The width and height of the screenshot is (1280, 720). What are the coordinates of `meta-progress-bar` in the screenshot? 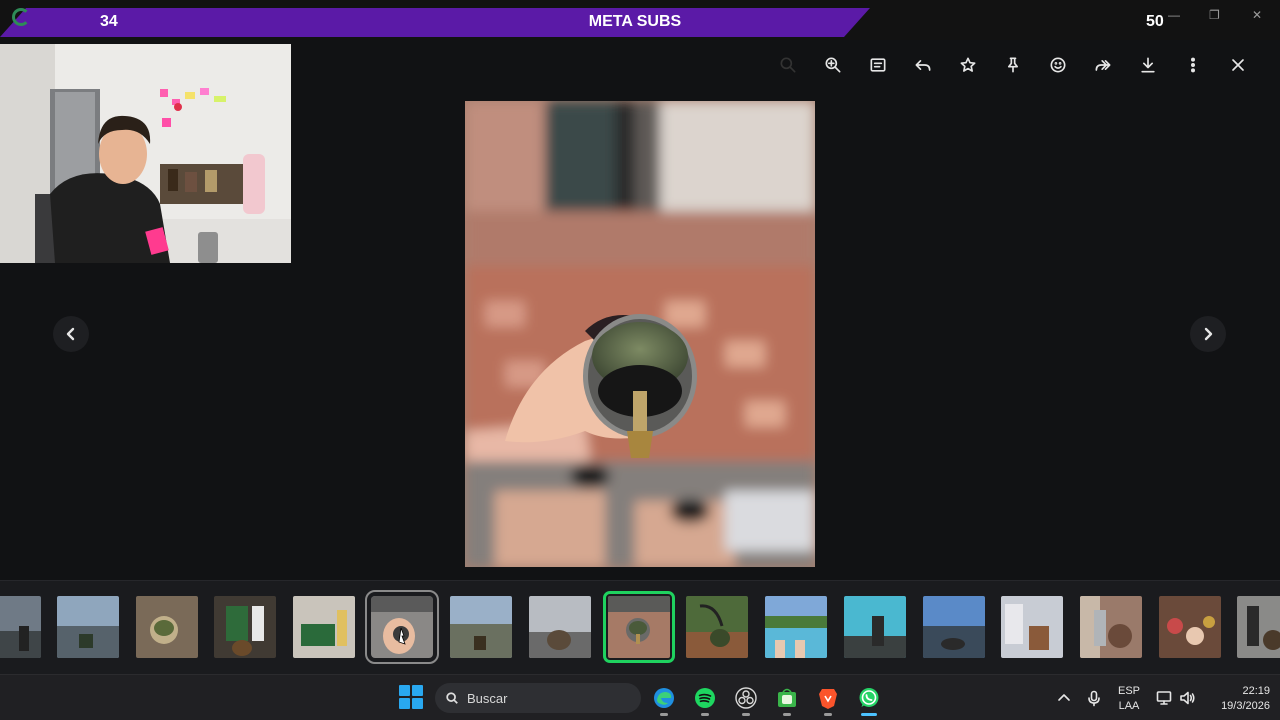 It's located at (435, 22).